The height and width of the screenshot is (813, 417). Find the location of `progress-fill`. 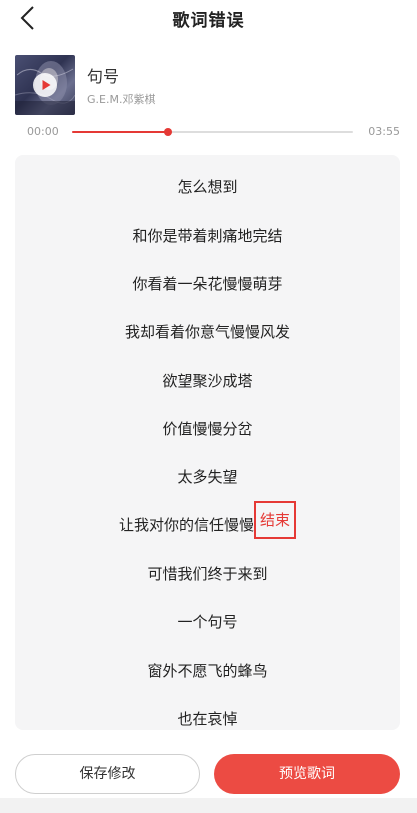

progress-fill is located at coordinates (120, 132).